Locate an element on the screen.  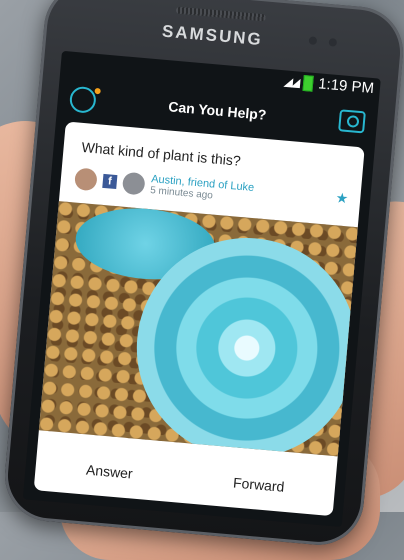
profile-icon is located at coordinates (82, 99).